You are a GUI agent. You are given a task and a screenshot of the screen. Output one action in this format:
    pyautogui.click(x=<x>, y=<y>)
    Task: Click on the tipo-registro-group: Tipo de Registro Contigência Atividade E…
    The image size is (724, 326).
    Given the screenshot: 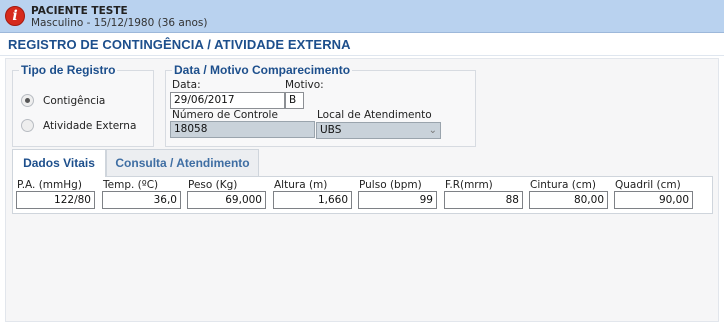 What is the action you would take?
    pyautogui.click(x=83, y=105)
    